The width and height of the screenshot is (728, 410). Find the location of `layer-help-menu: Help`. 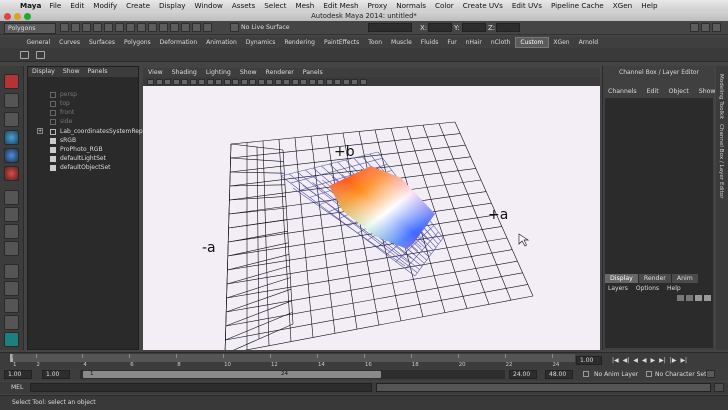

layer-help-menu: Help is located at coordinates (674, 288).